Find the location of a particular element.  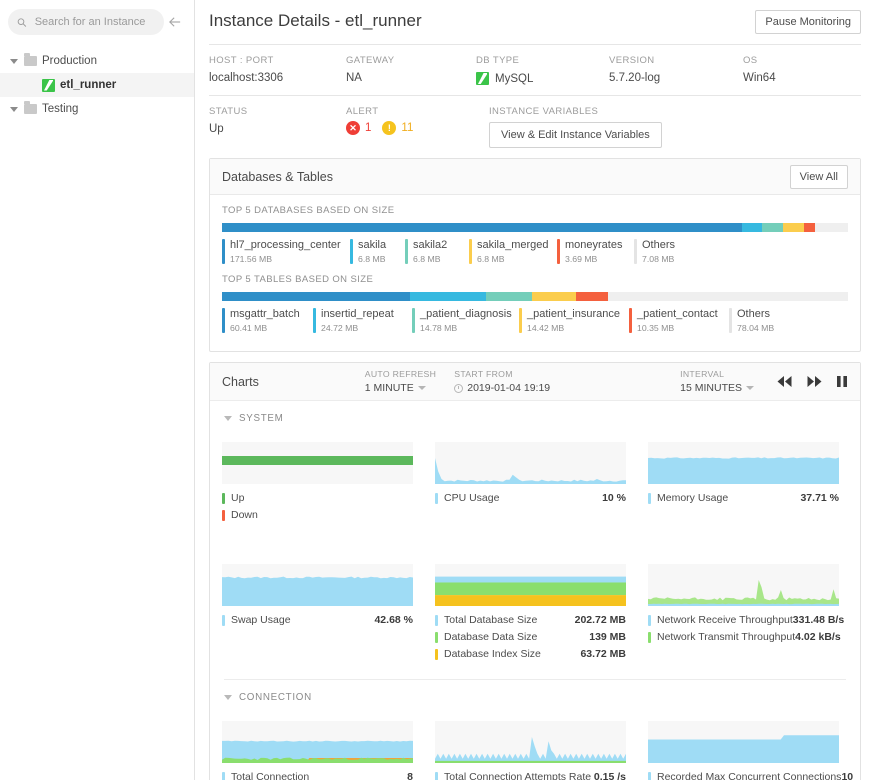

legend-item: _patient_diagnosis 14.78 MB is located at coordinates (465, 320).